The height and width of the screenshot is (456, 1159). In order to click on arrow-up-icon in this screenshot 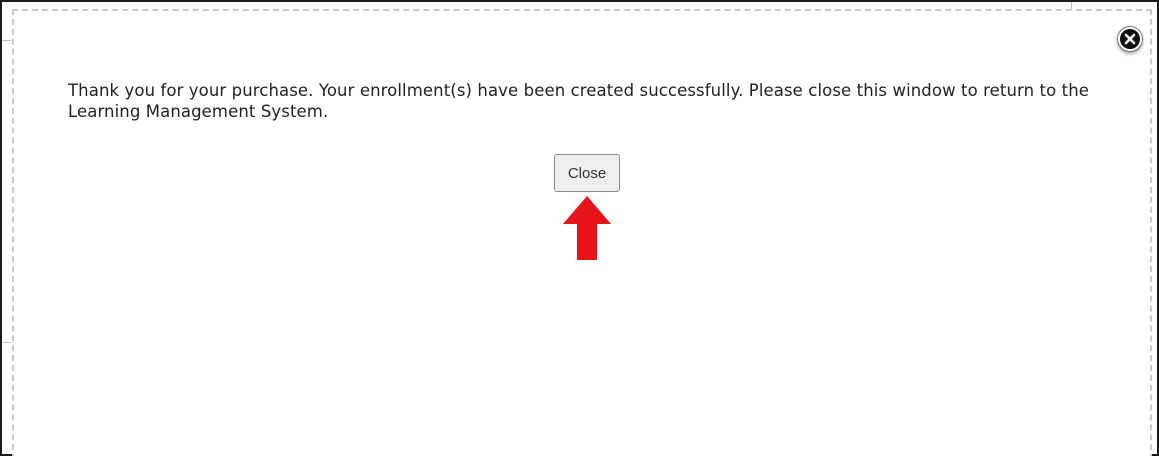, I will do `click(587, 228)`.